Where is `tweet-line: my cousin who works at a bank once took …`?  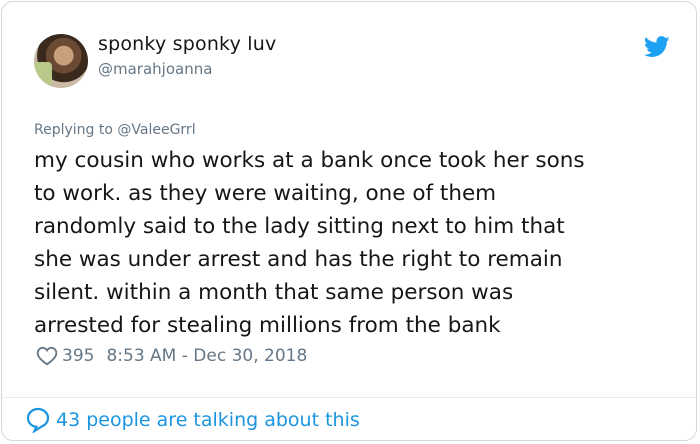
tweet-line: my cousin who works at a bank once took … is located at coordinates (309, 160).